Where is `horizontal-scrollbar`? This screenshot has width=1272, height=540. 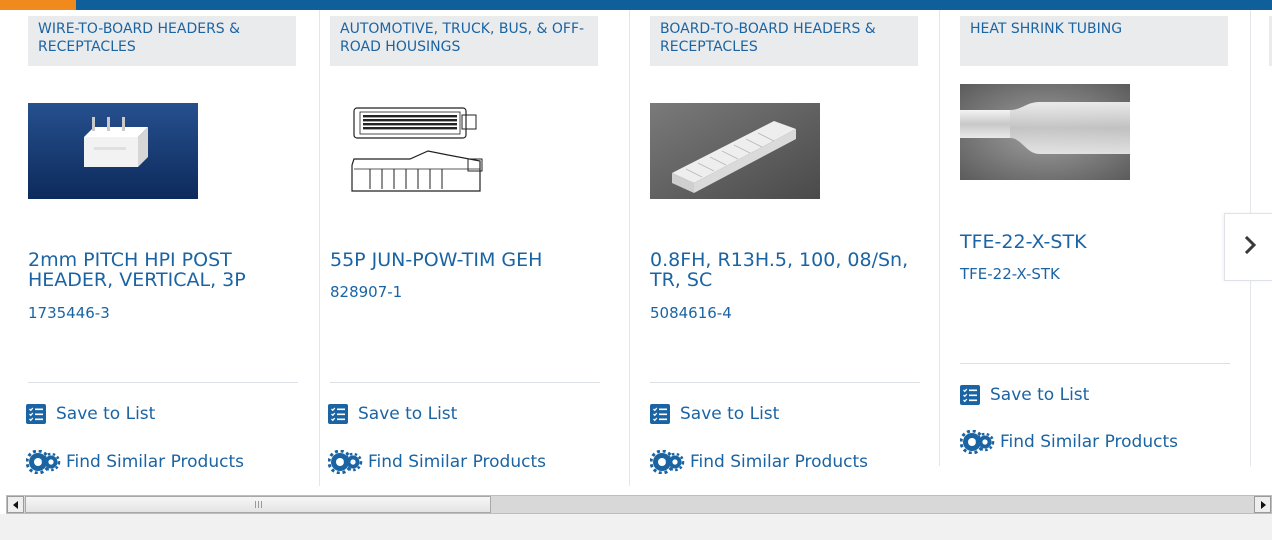
horizontal-scrollbar is located at coordinates (639, 504).